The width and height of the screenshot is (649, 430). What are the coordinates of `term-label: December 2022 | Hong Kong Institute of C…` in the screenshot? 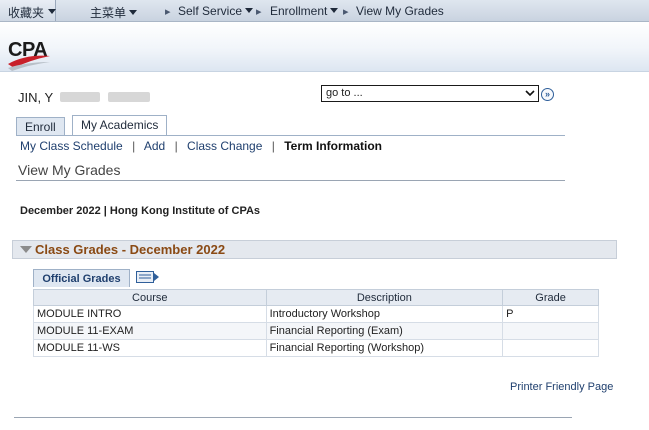 It's located at (140, 211).